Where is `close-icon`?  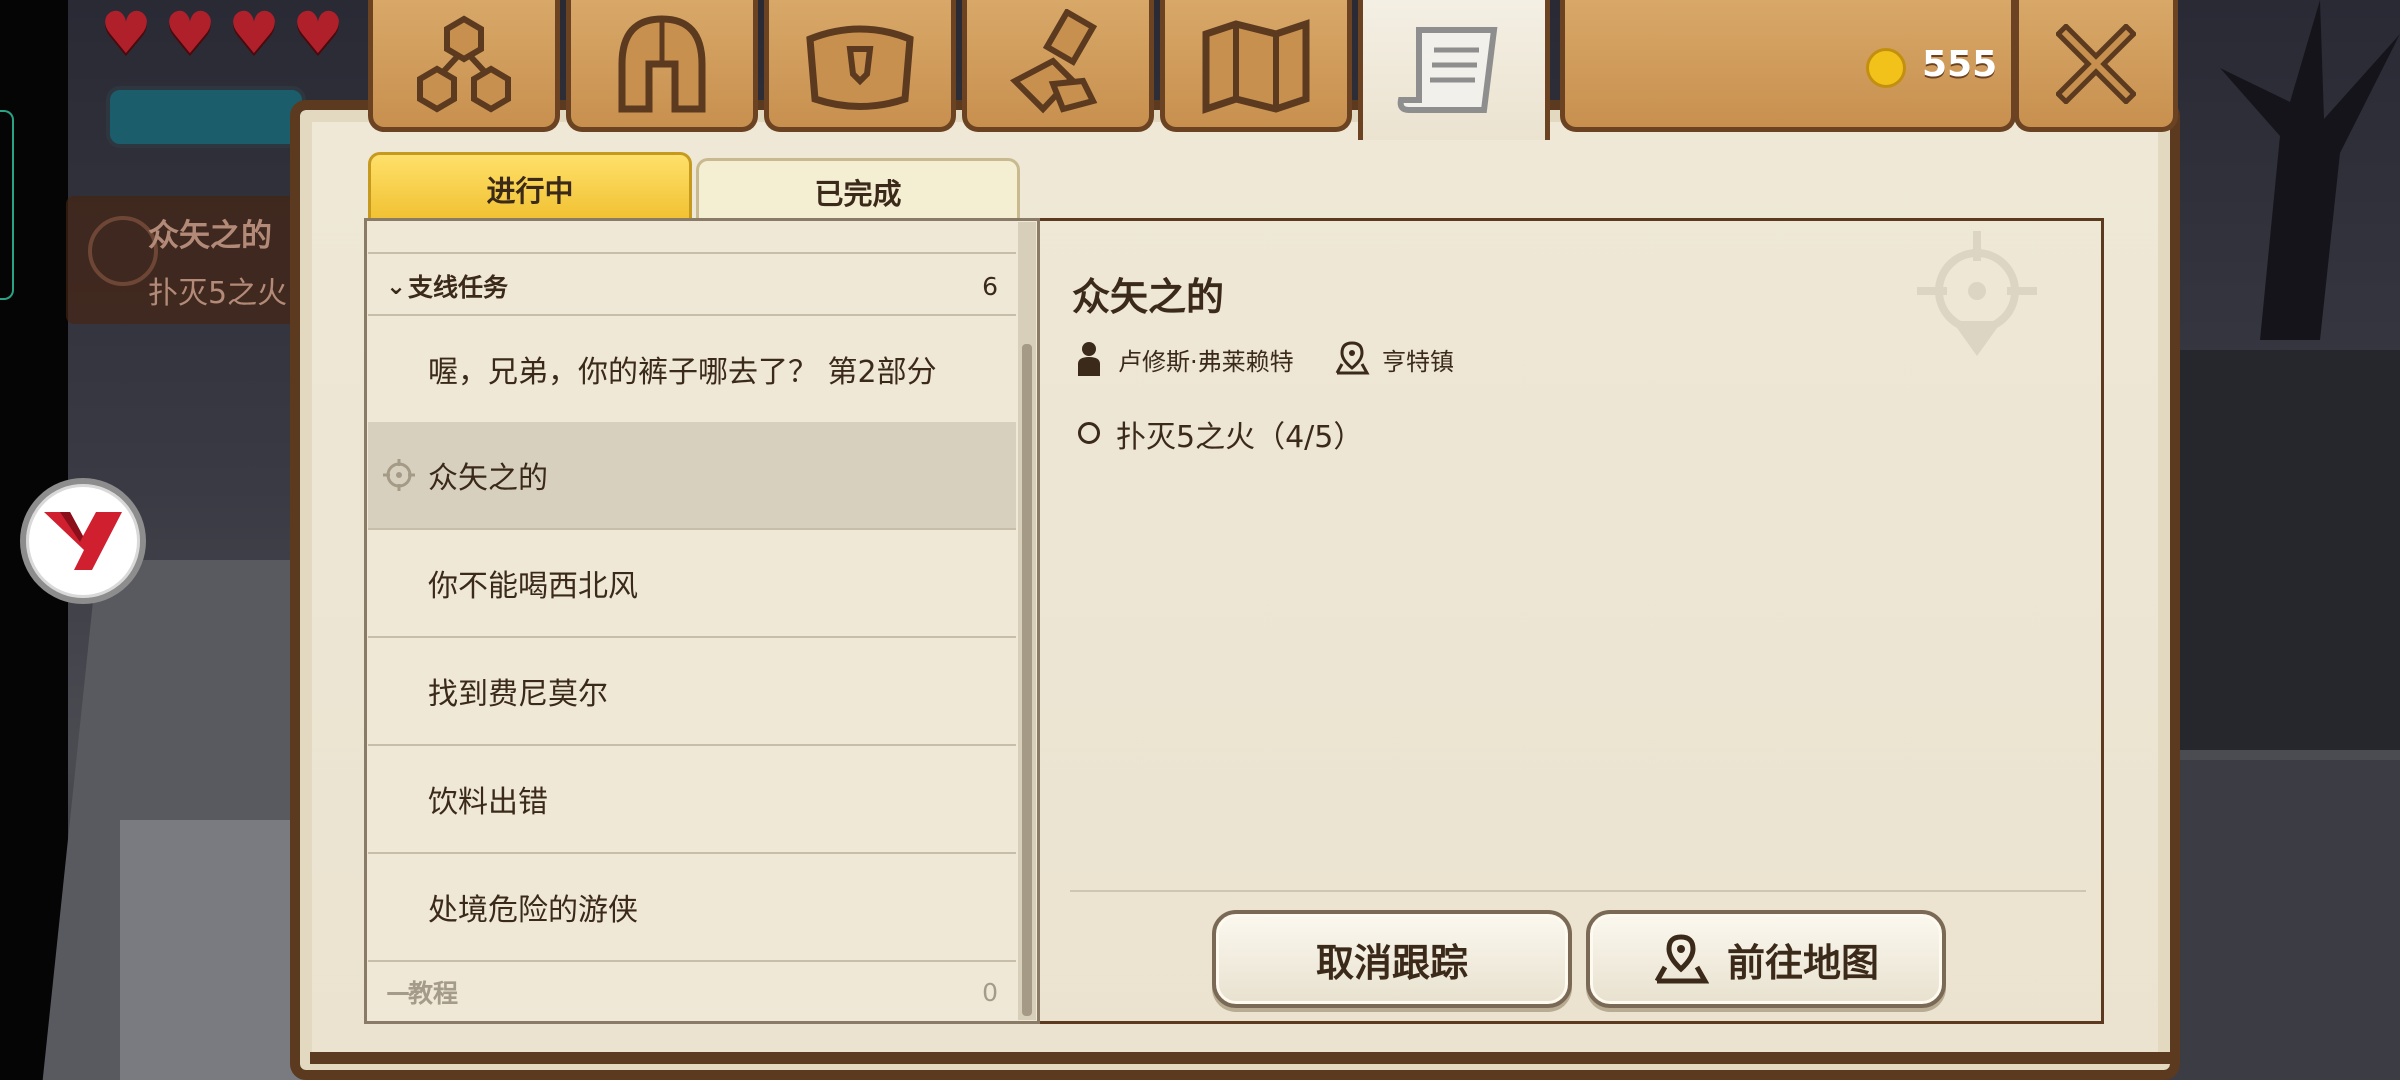 close-icon is located at coordinates (2096, 63).